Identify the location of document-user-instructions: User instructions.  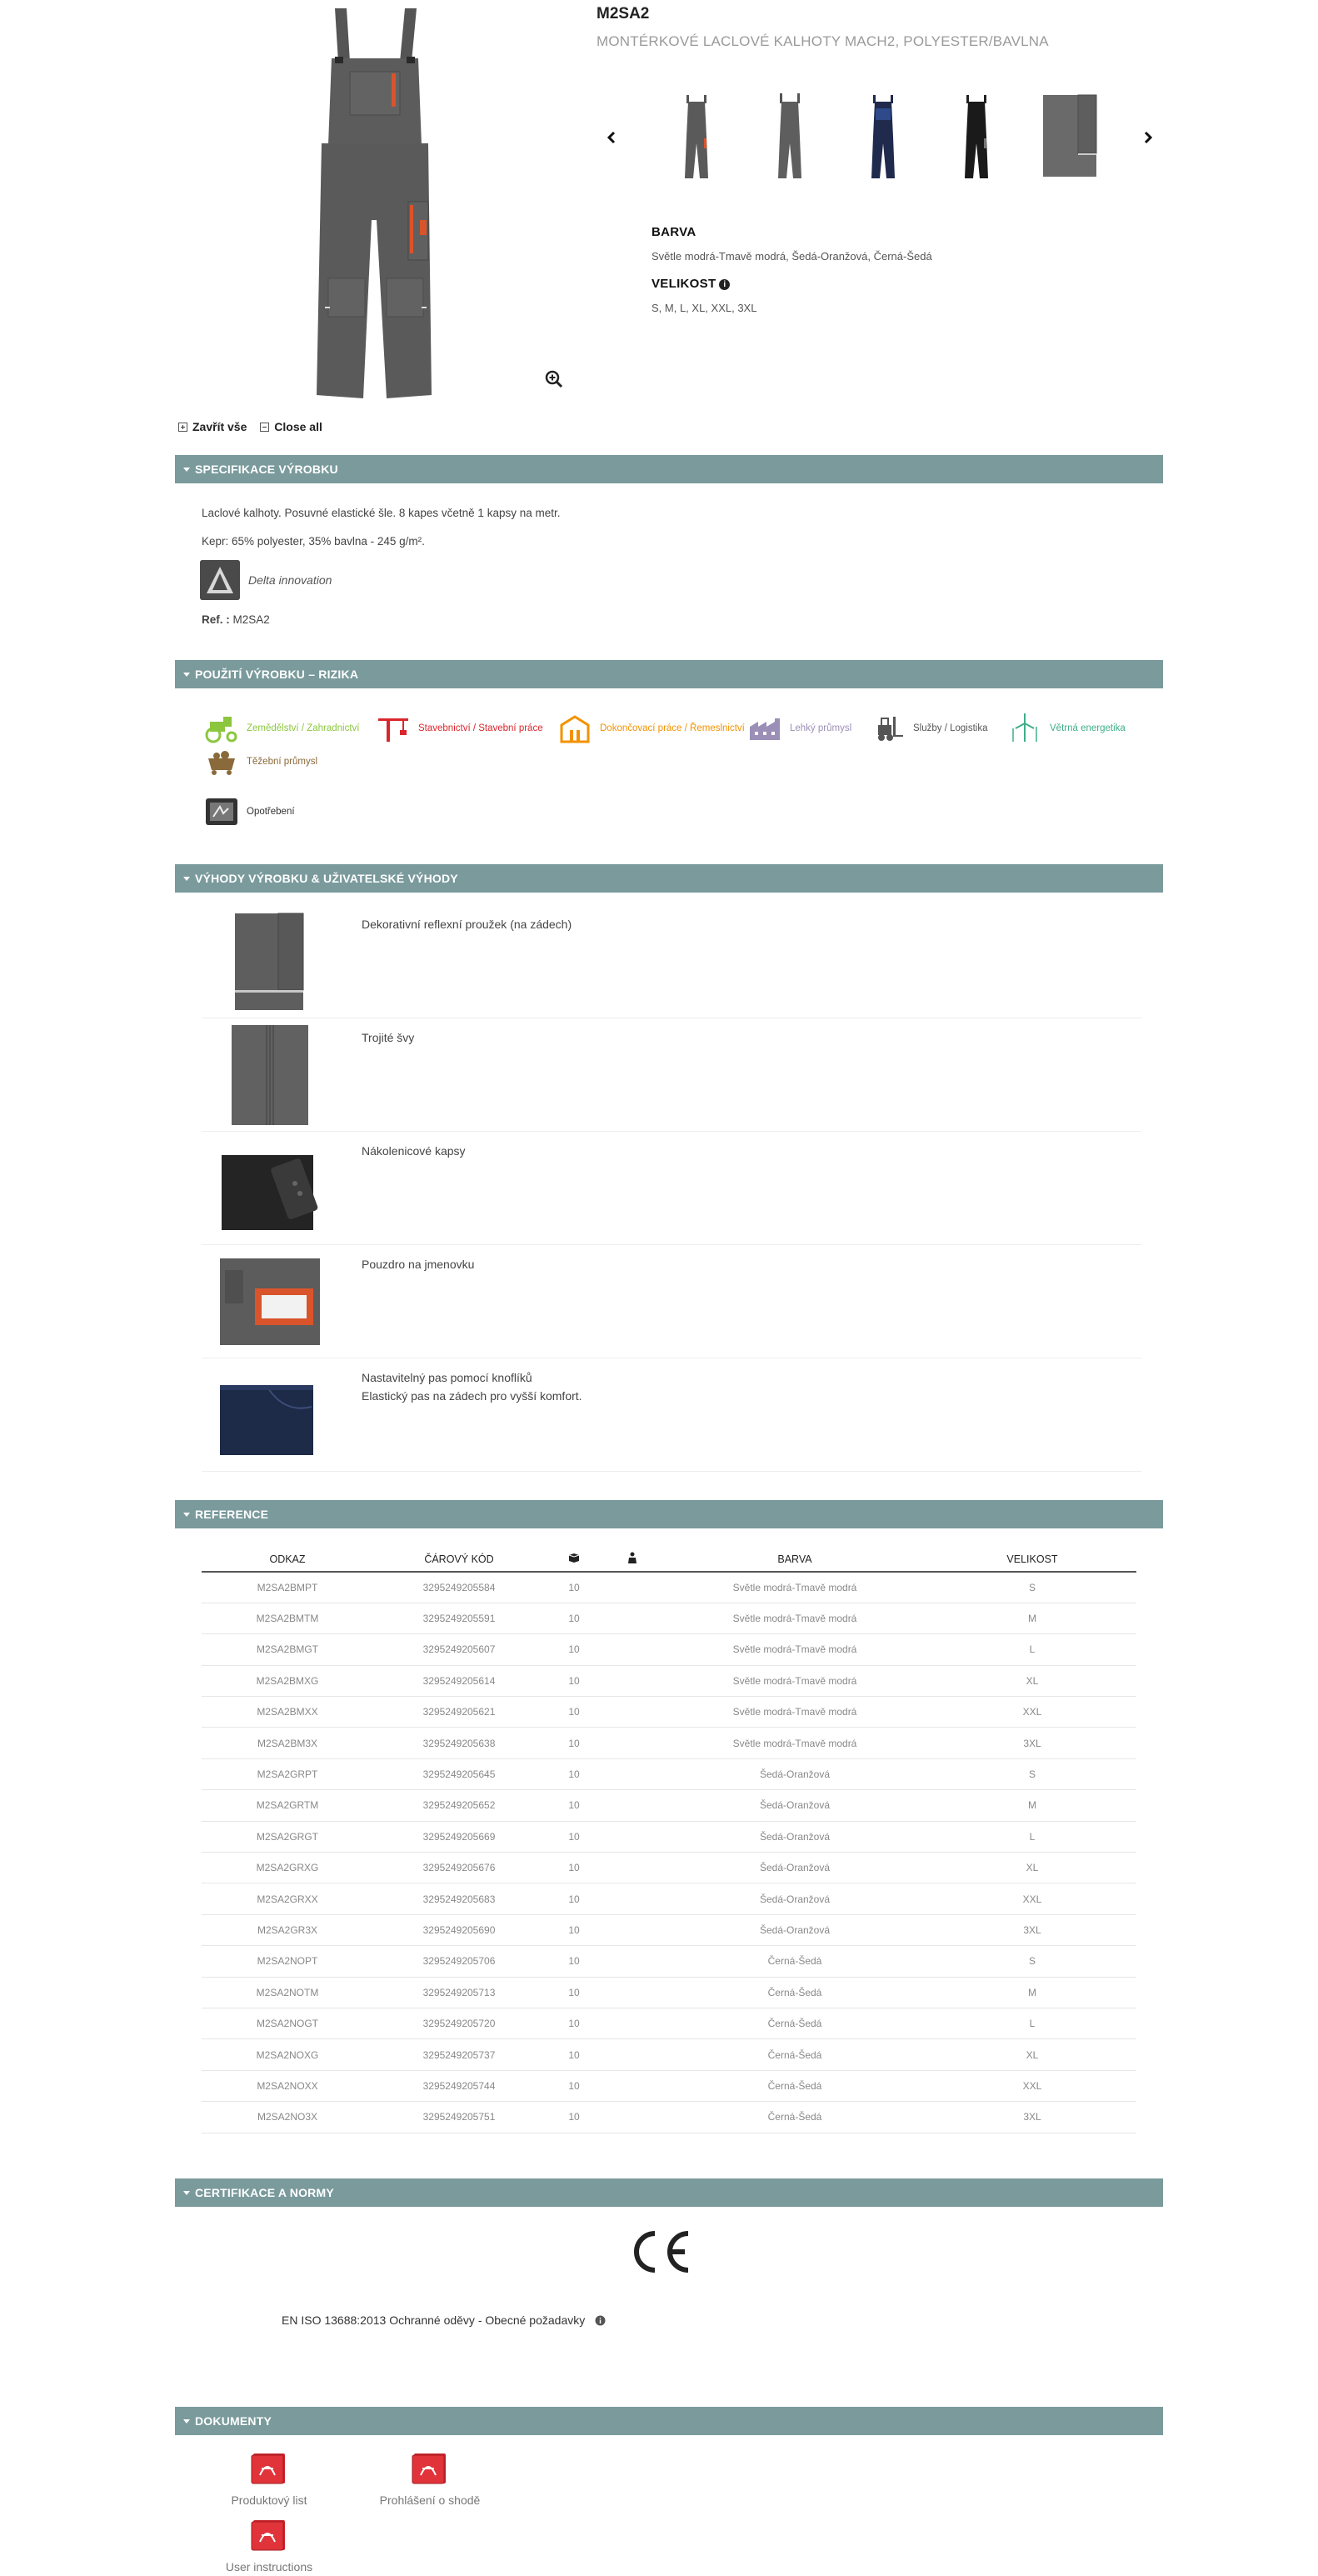
(269, 2545).